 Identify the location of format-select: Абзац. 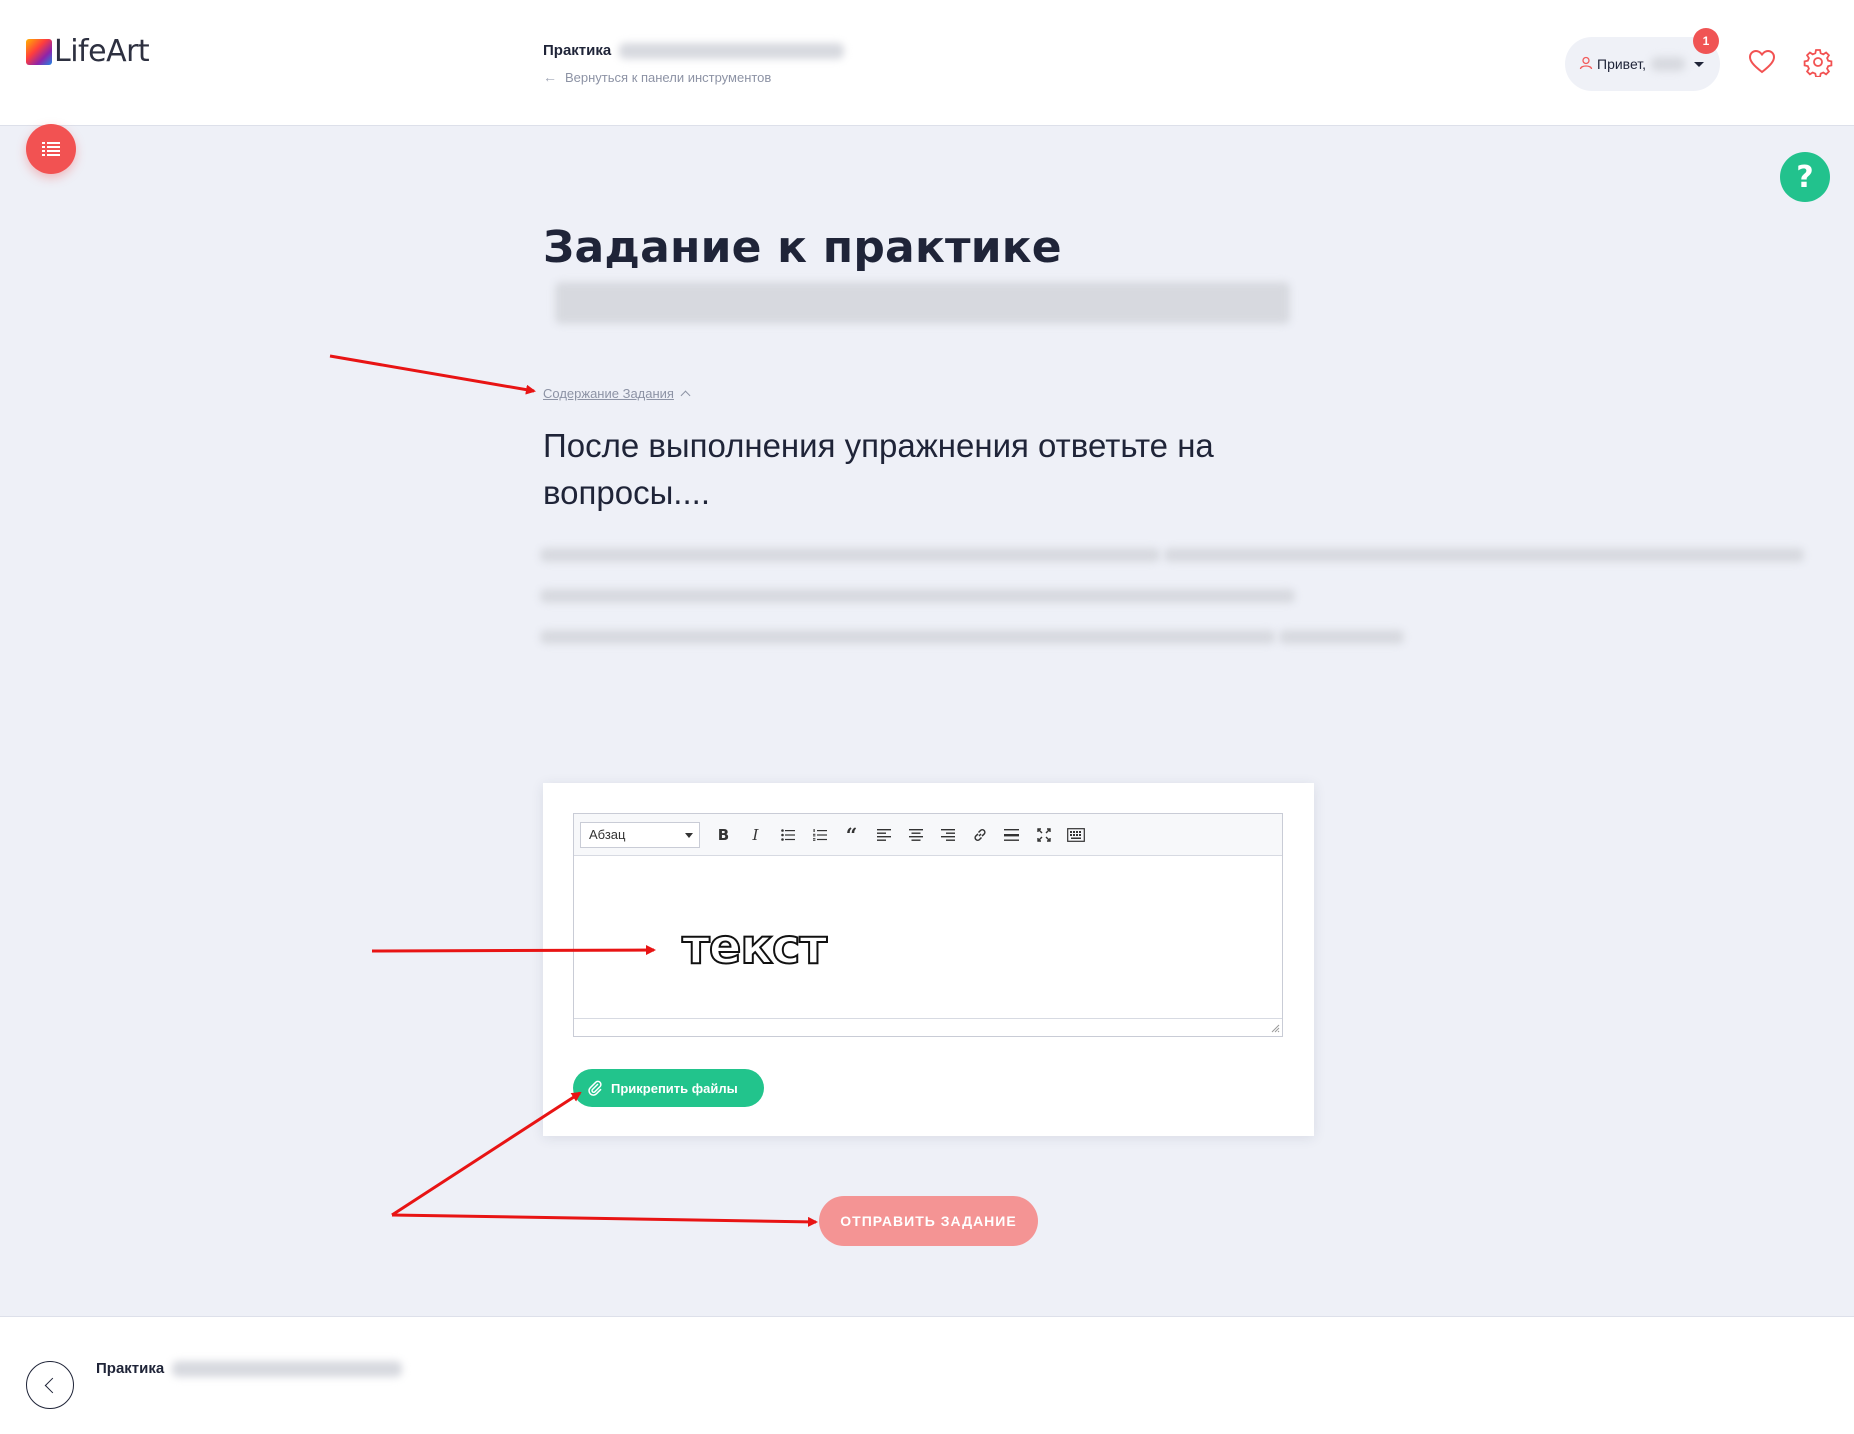
(640, 834).